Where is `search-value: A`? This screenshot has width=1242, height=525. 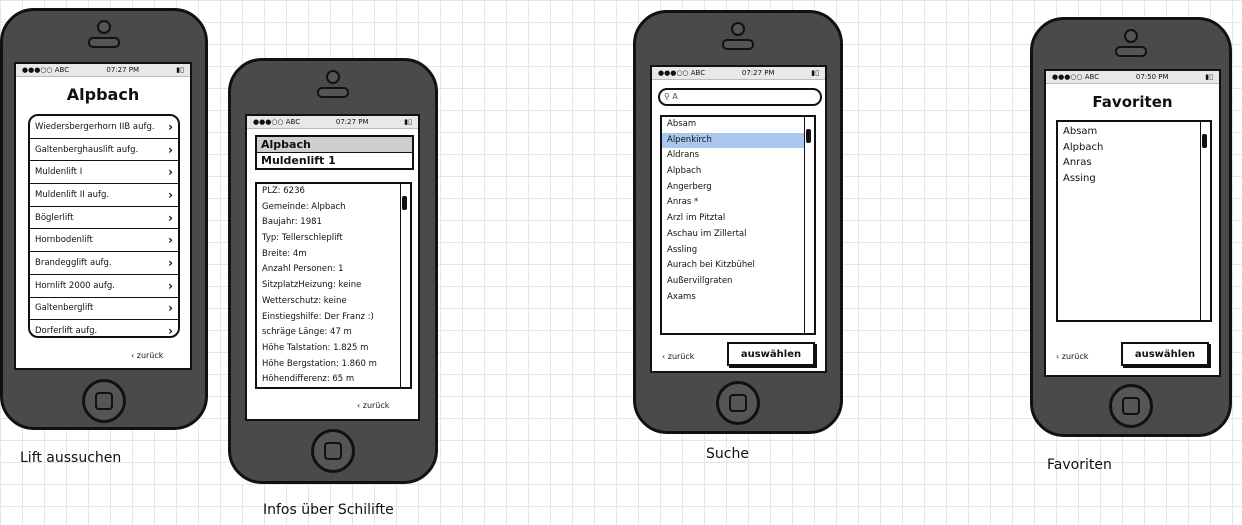 search-value: A is located at coordinates (675, 96).